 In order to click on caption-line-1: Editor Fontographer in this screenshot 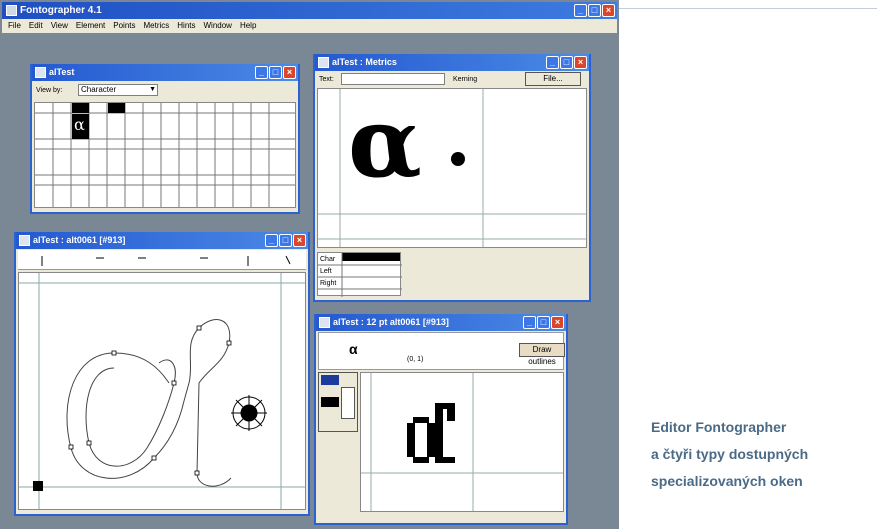, I will do `click(719, 427)`.